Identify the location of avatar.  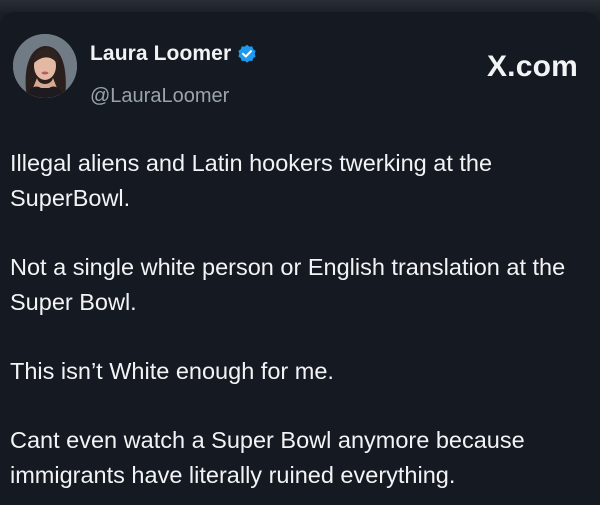
(45, 66).